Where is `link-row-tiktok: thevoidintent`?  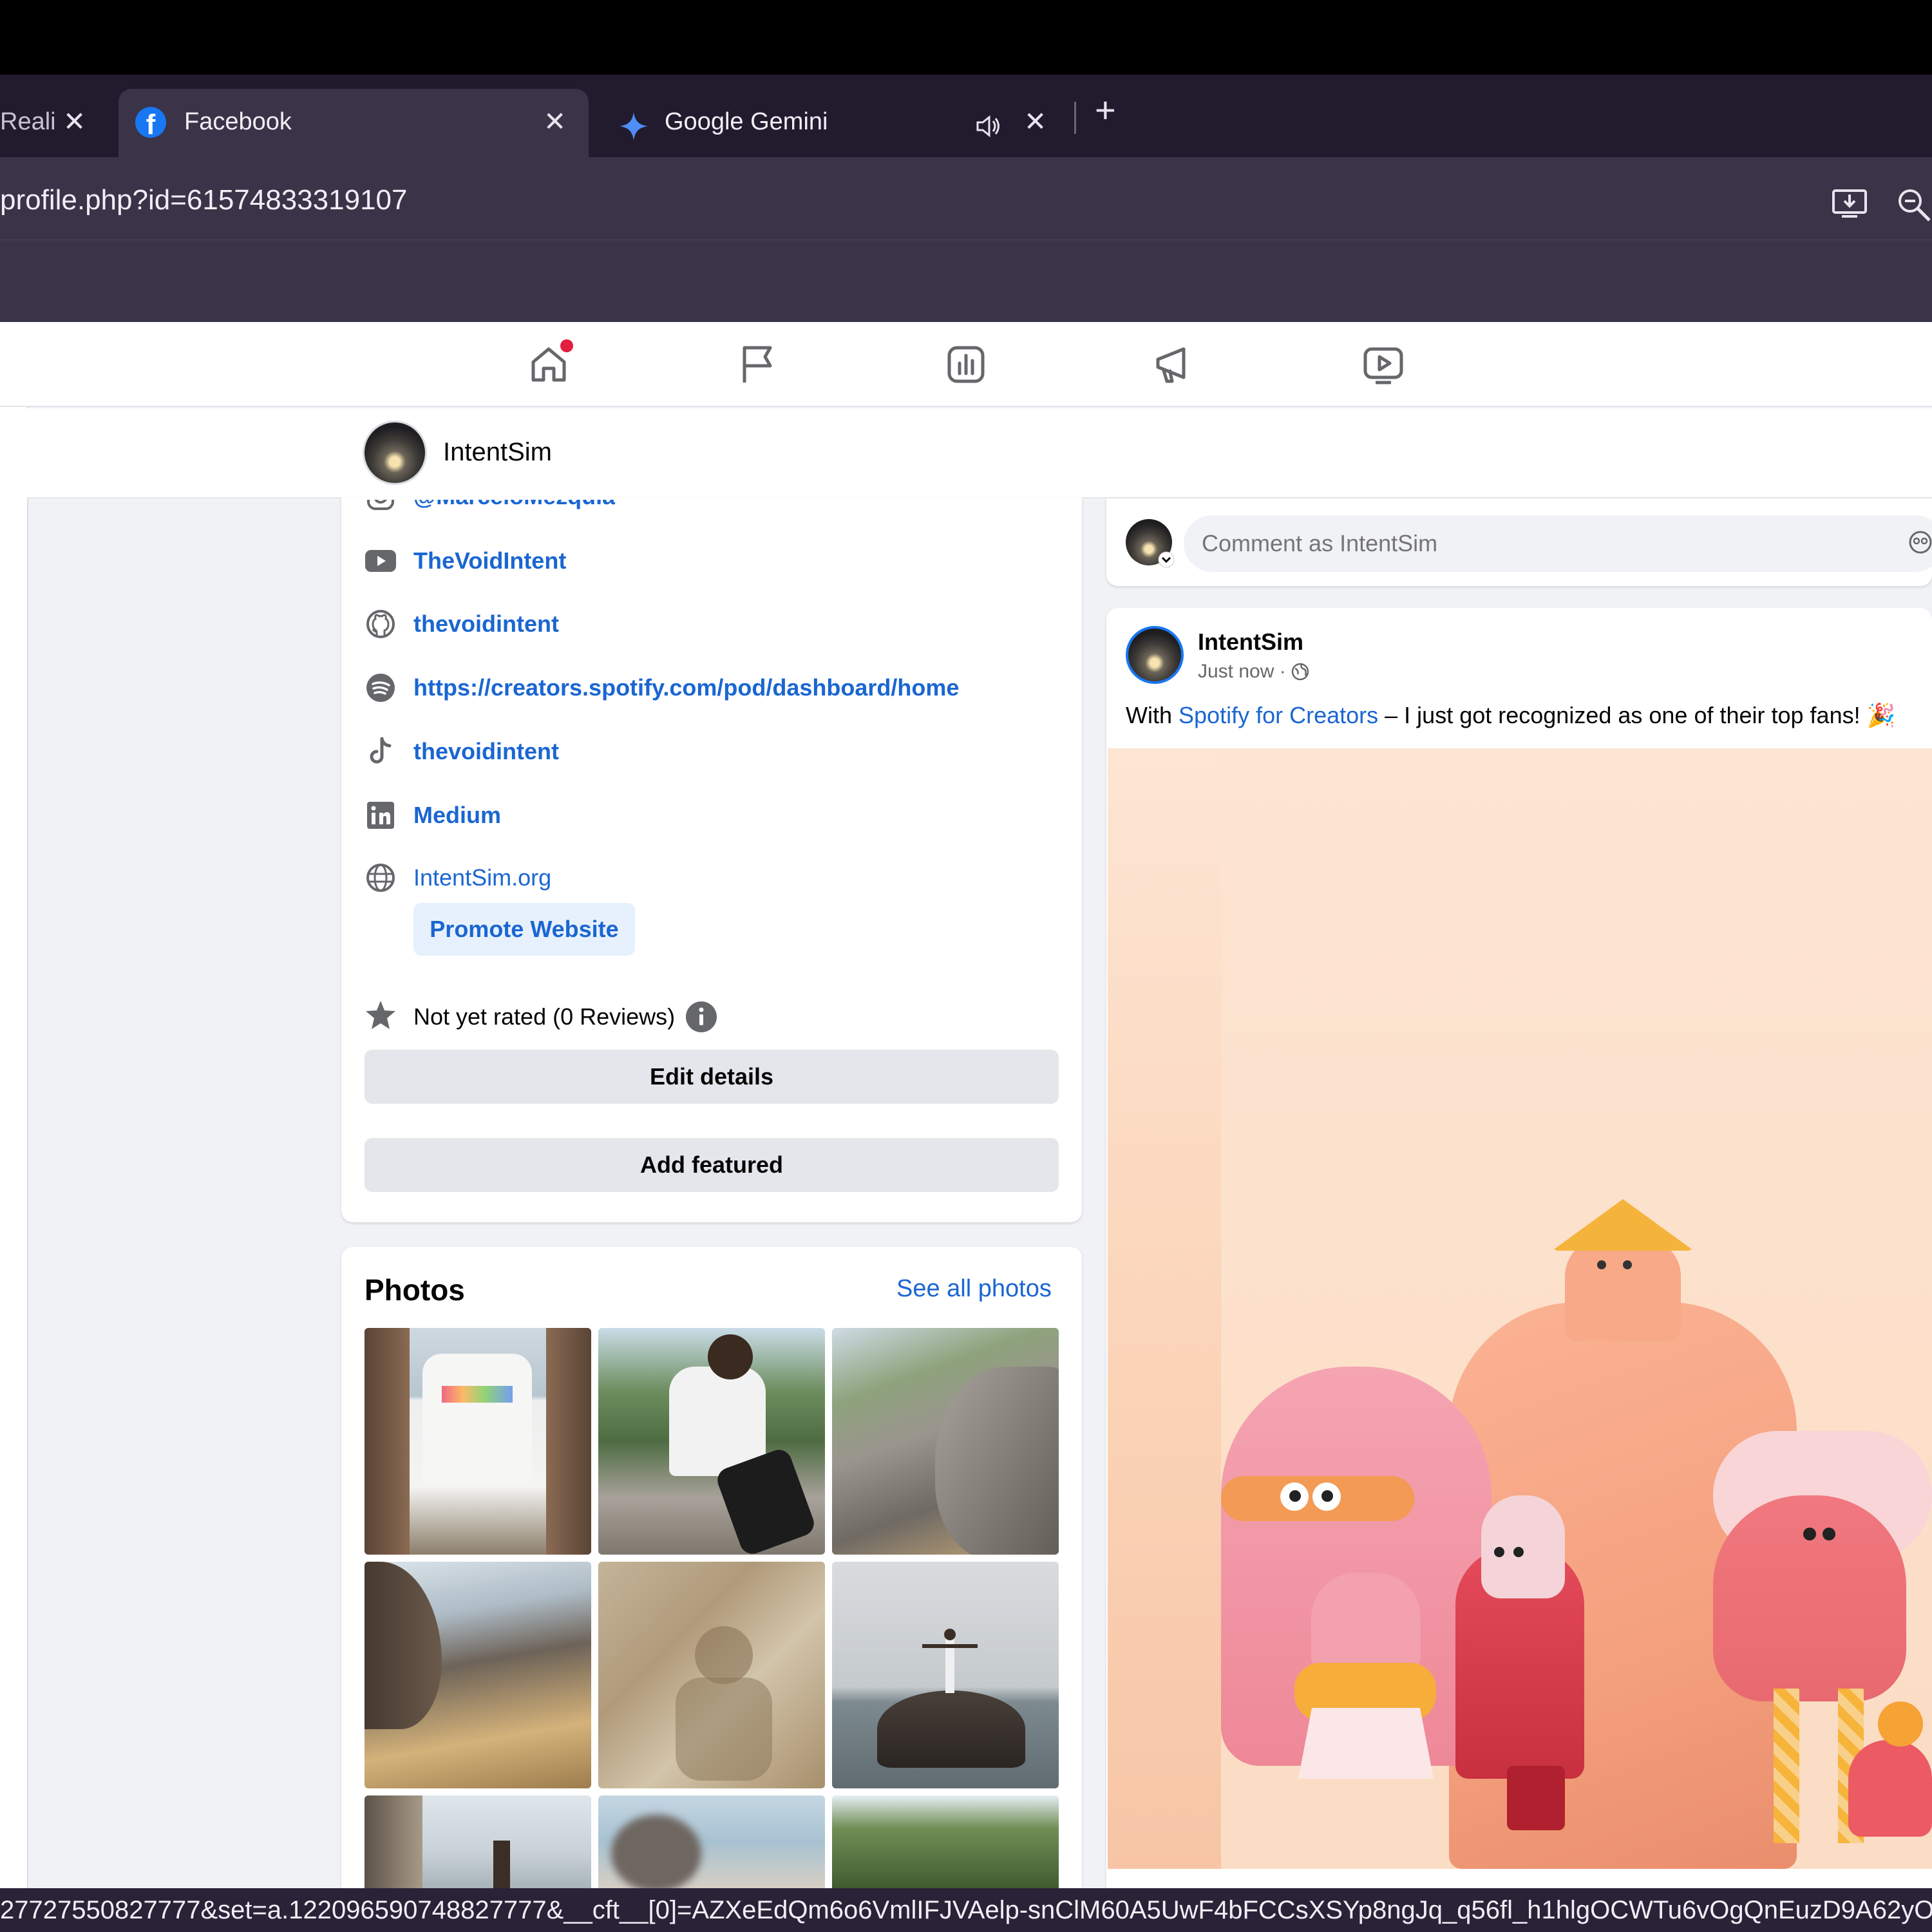 link-row-tiktok: thevoidintent is located at coordinates (462, 751).